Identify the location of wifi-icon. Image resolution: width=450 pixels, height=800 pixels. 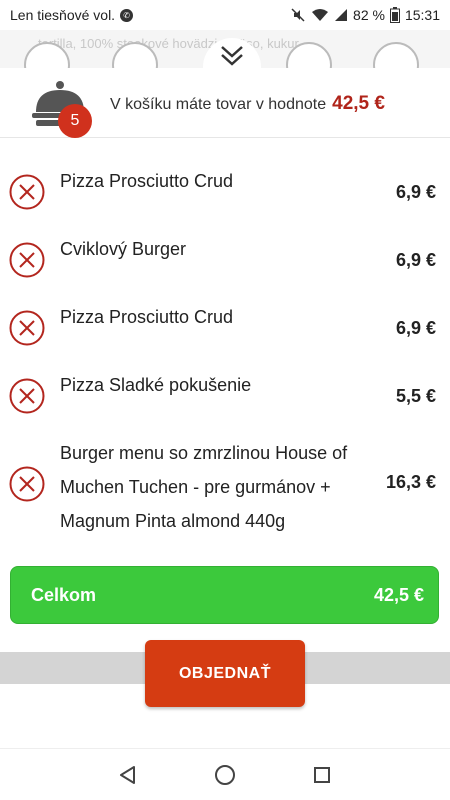
(320, 15).